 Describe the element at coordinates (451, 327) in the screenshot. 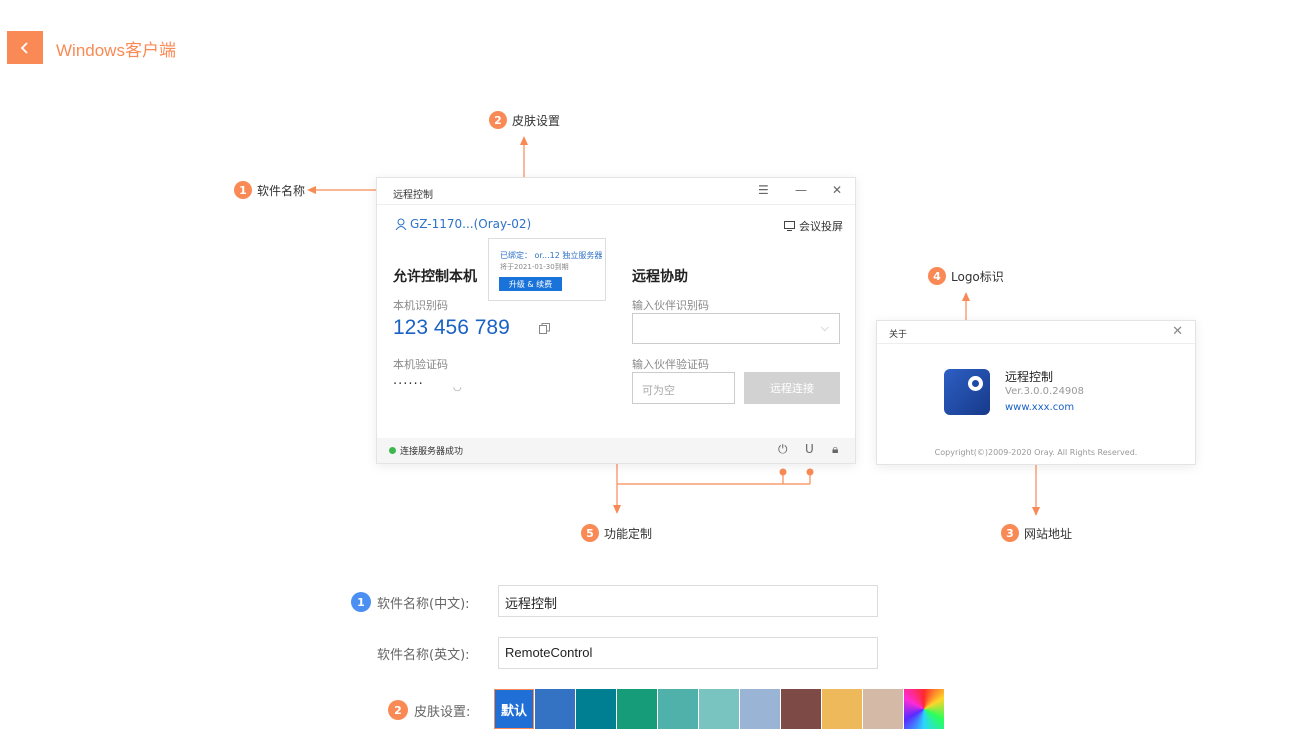

I see `machine-id: 123 456 789` at that location.